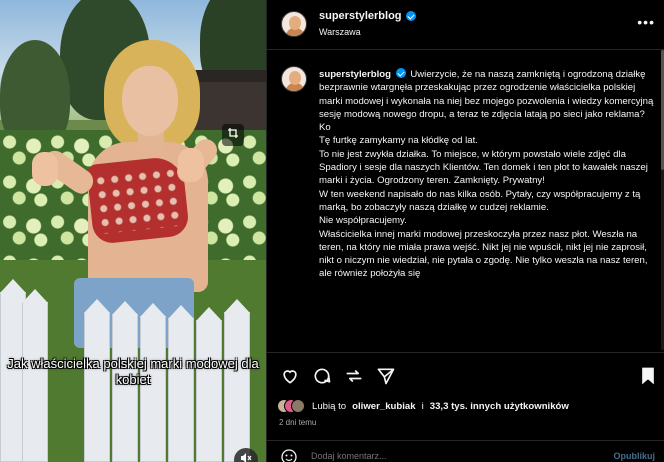 The height and width of the screenshot is (462, 664). Describe the element at coordinates (294, 79) in the screenshot. I see `caption-avatar` at that location.